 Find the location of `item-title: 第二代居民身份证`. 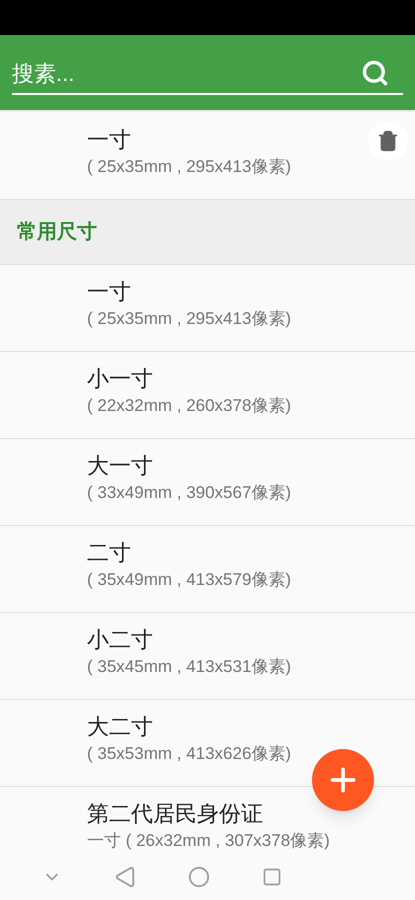

item-title: 第二代居民身份证 is located at coordinates (175, 814).